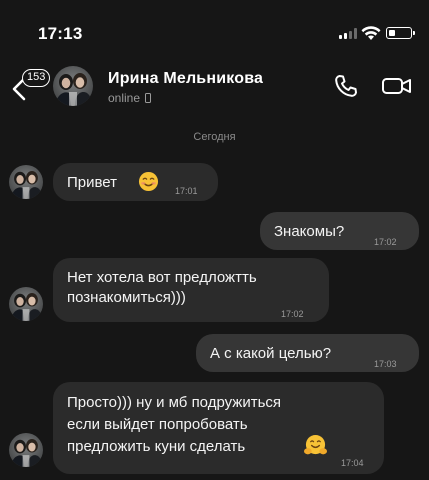 Image resolution: width=429 pixels, height=480 pixels. Describe the element at coordinates (186, 191) in the screenshot. I see `message-time: 17:01` at that location.